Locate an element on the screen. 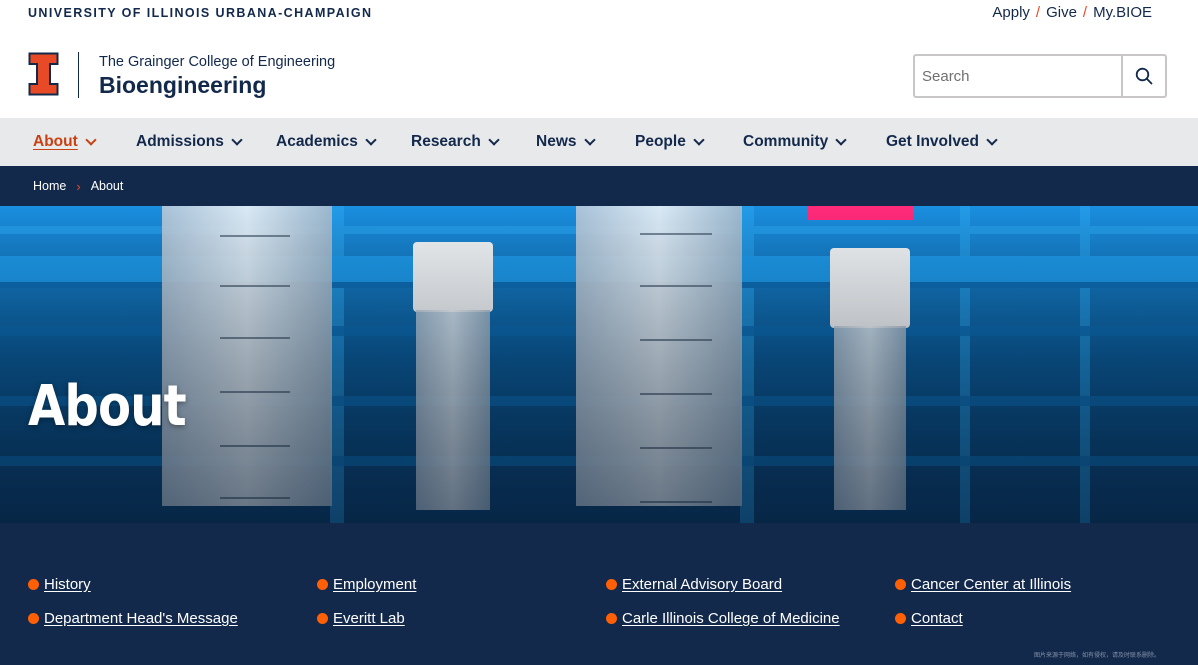  nav-item-label: People is located at coordinates (660, 141).